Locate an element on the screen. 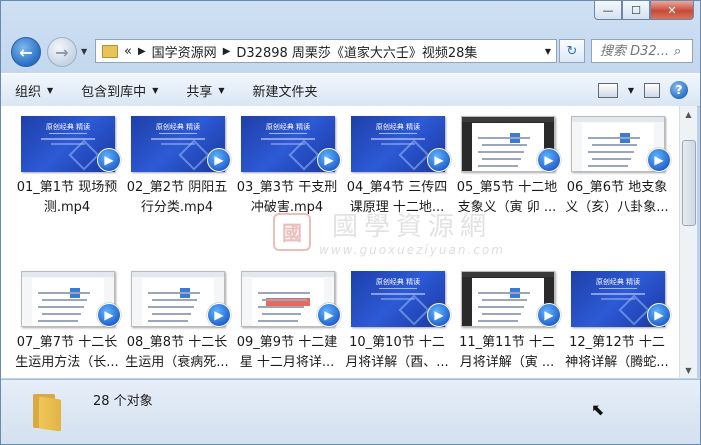 The image size is (701, 445). command-bar: 组织 ▼ 包含到库中 ▼ 共享 ▼ 新建文件夹 ▼ ? is located at coordinates (350, 90).